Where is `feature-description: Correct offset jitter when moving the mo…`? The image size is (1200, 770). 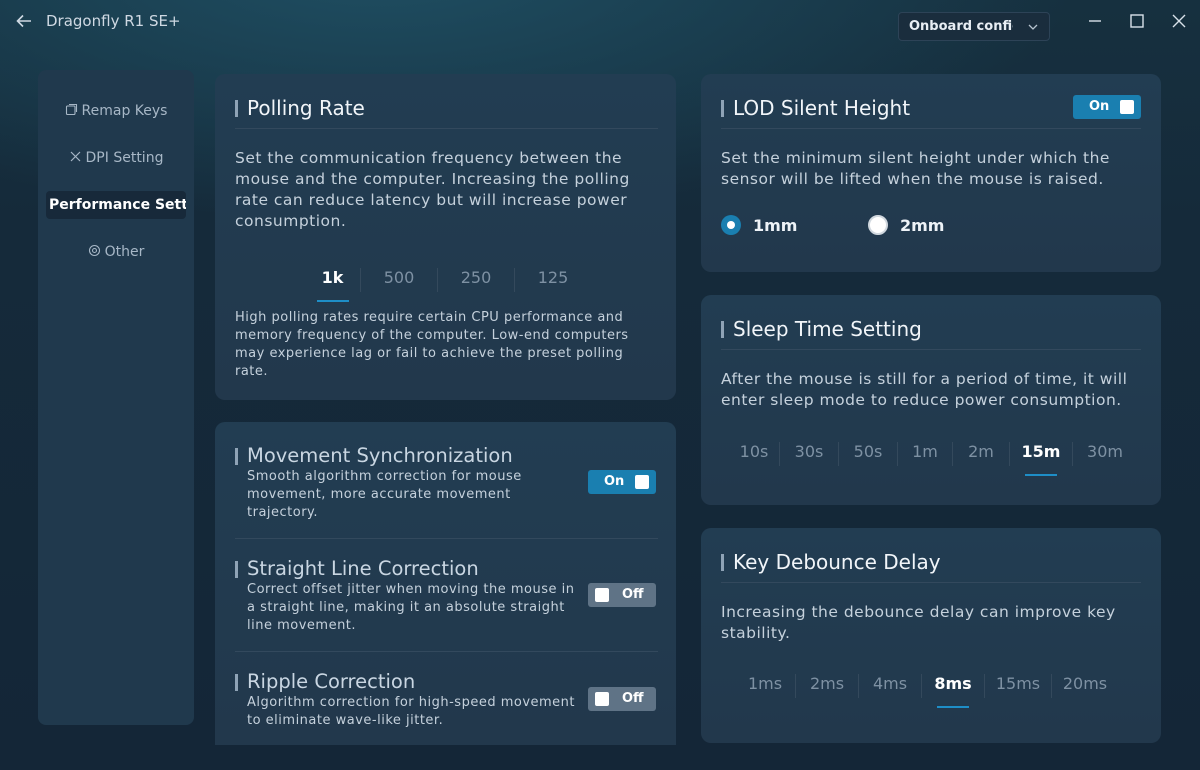
feature-description: Correct offset jitter when moving the mo… is located at coordinates (411, 607).